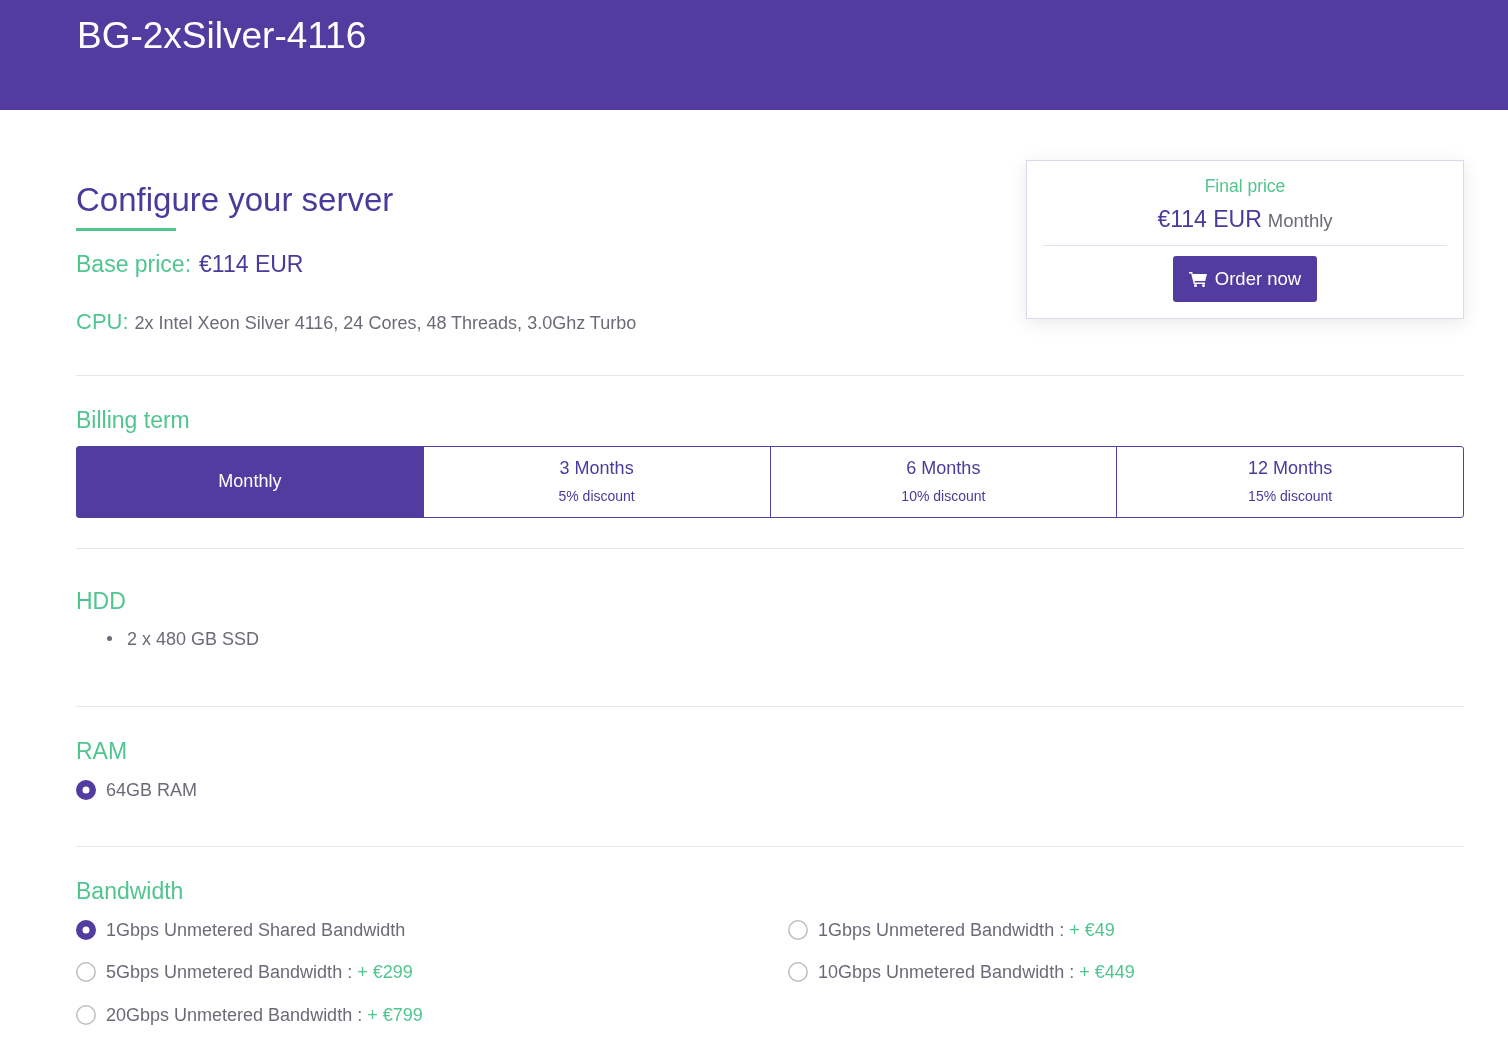 The width and height of the screenshot is (1508, 1041). Describe the element at coordinates (133, 419) in the screenshot. I see `section-heading: Billing term` at that location.